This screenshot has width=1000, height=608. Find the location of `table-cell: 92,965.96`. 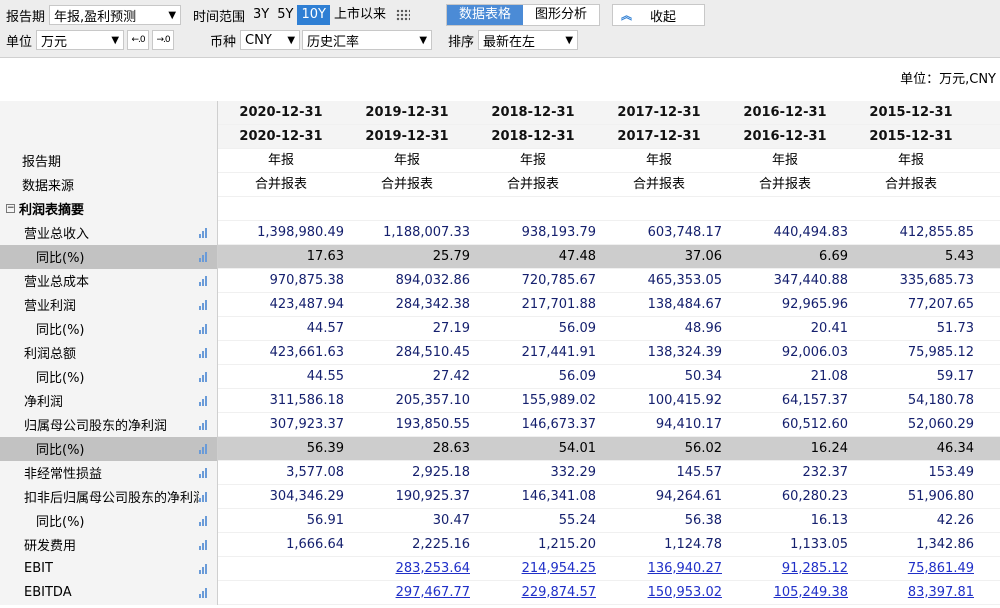

table-cell: 92,965.96 is located at coordinates (814, 304).